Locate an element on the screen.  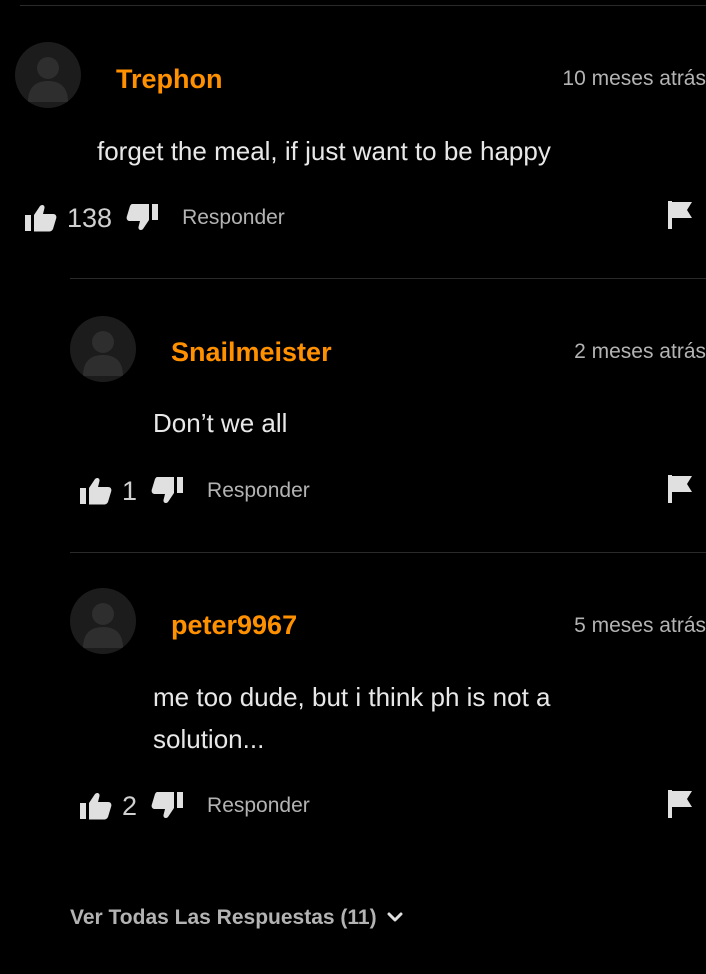
see-all-replies-button: Ver Todas Las Respuestas (11) is located at coordinates (236, 918).